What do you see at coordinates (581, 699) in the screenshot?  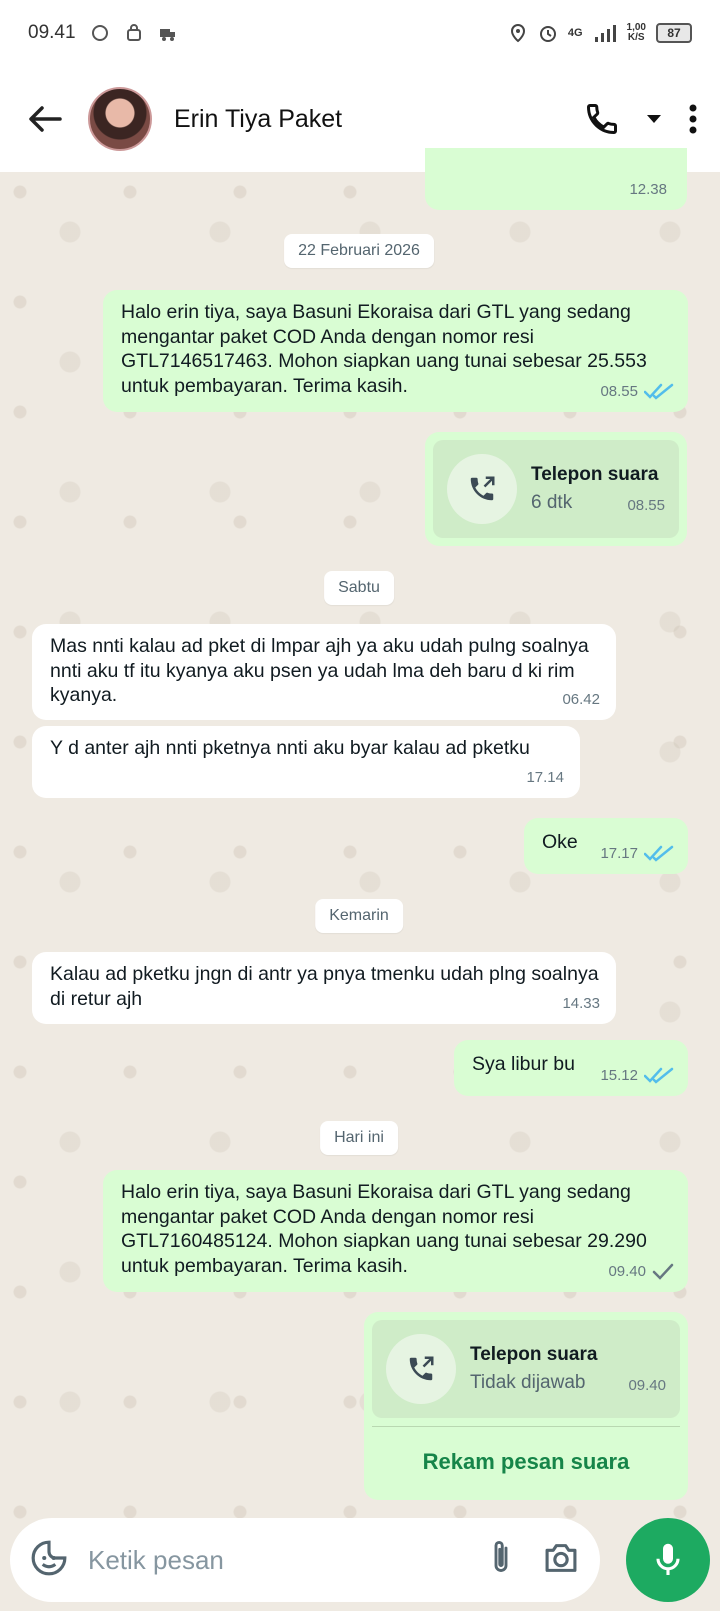 I see `message-time: 06.42` at bounding box center [581, 699].